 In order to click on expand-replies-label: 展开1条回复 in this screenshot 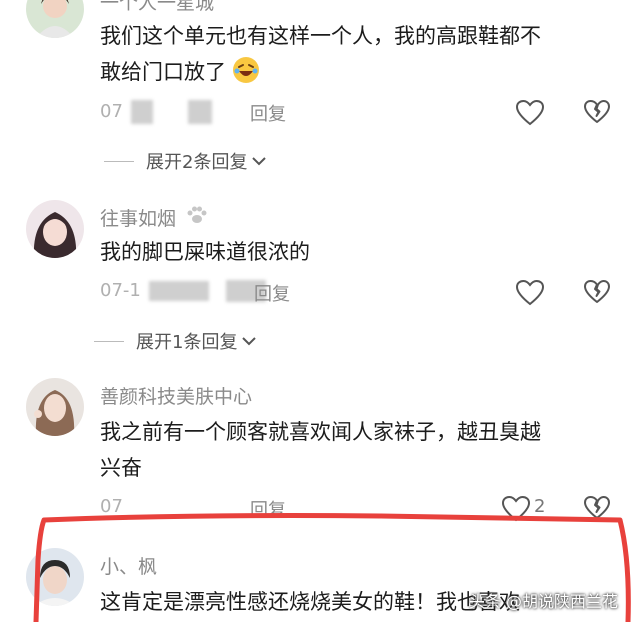, I will do `click(187, 342)`.